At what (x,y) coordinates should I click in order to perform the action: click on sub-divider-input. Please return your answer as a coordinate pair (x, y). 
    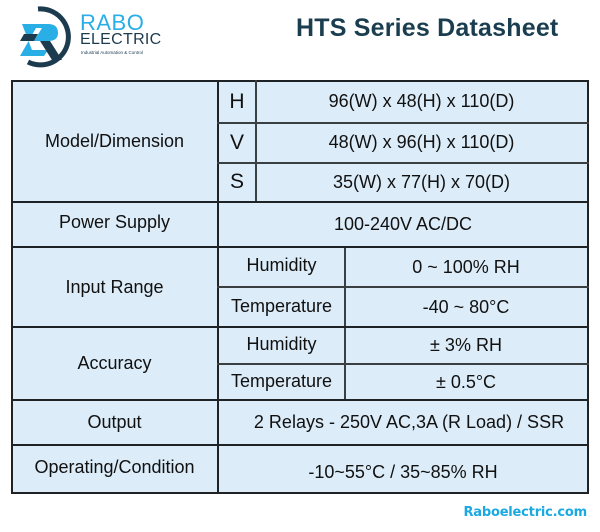
    Looking at the image, I should click on (403, 287).